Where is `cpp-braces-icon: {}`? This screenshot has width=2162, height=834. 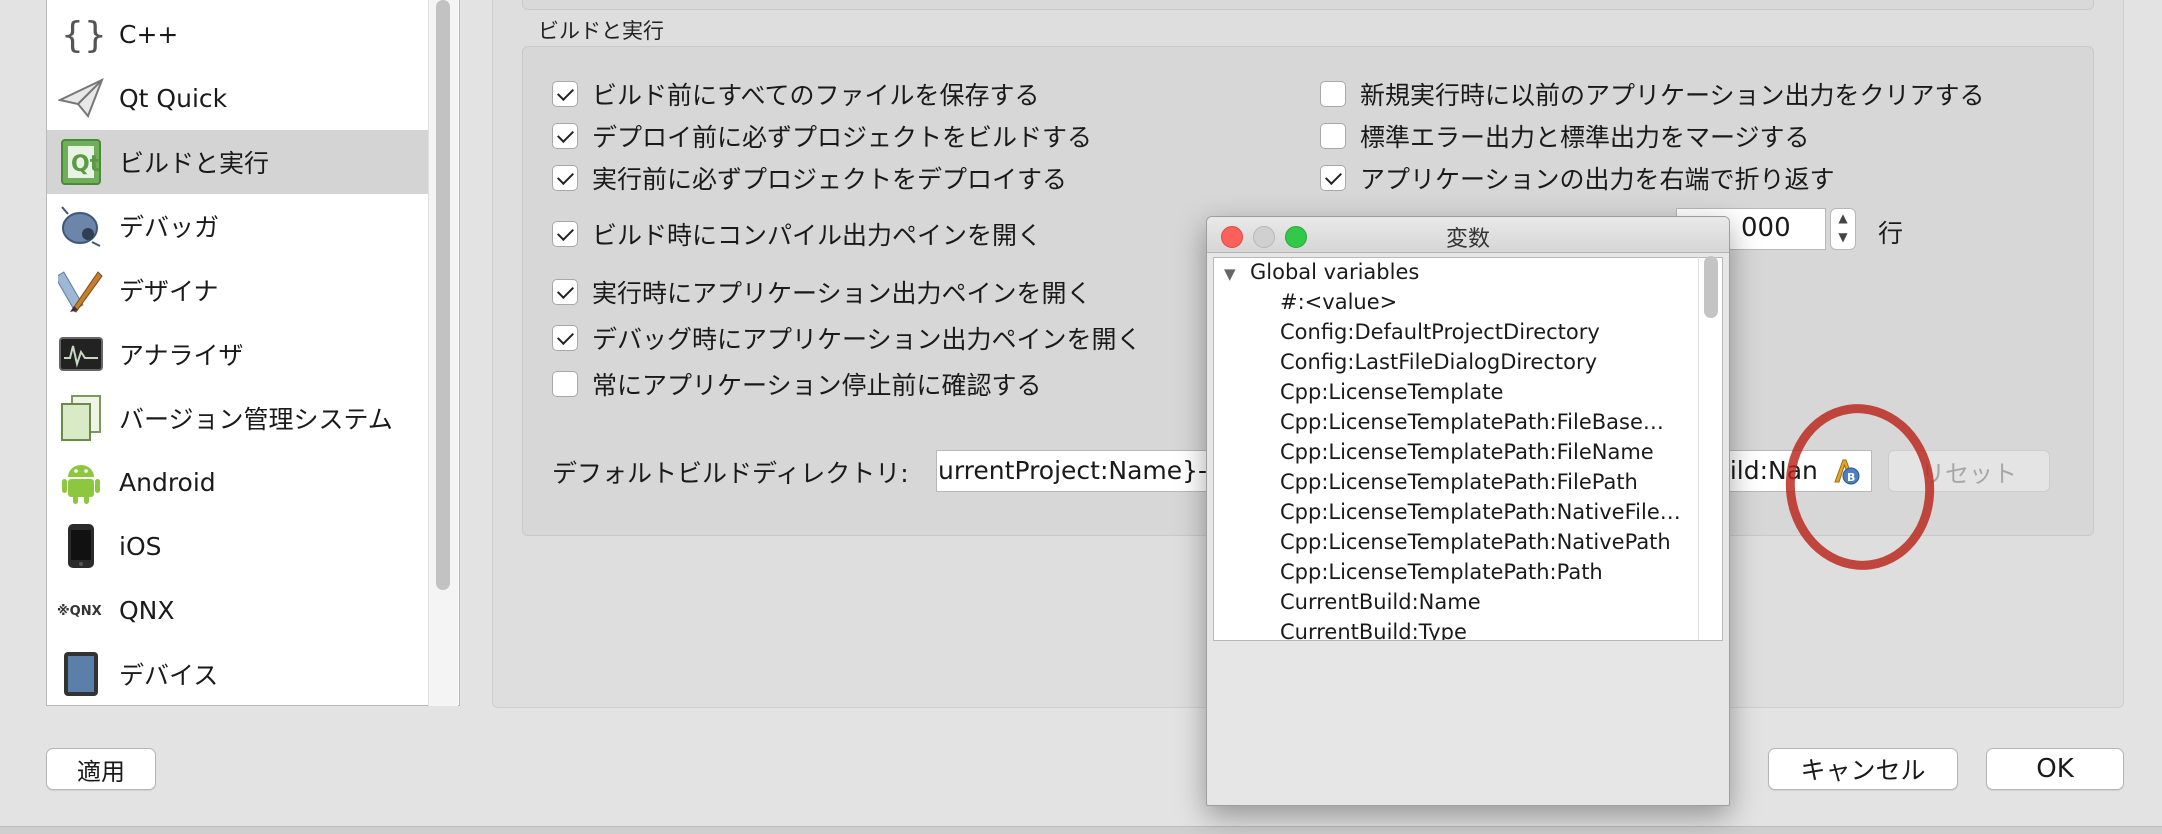
cpp-braces-icon: {} is located at coordinates (81, 34).